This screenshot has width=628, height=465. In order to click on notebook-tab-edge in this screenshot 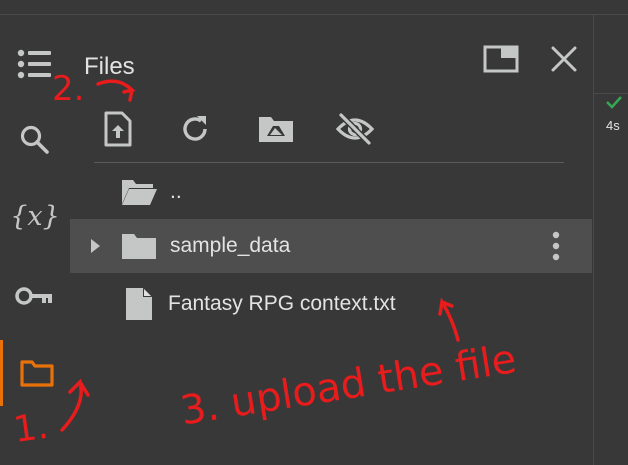, I will do `click(611, 64)`.